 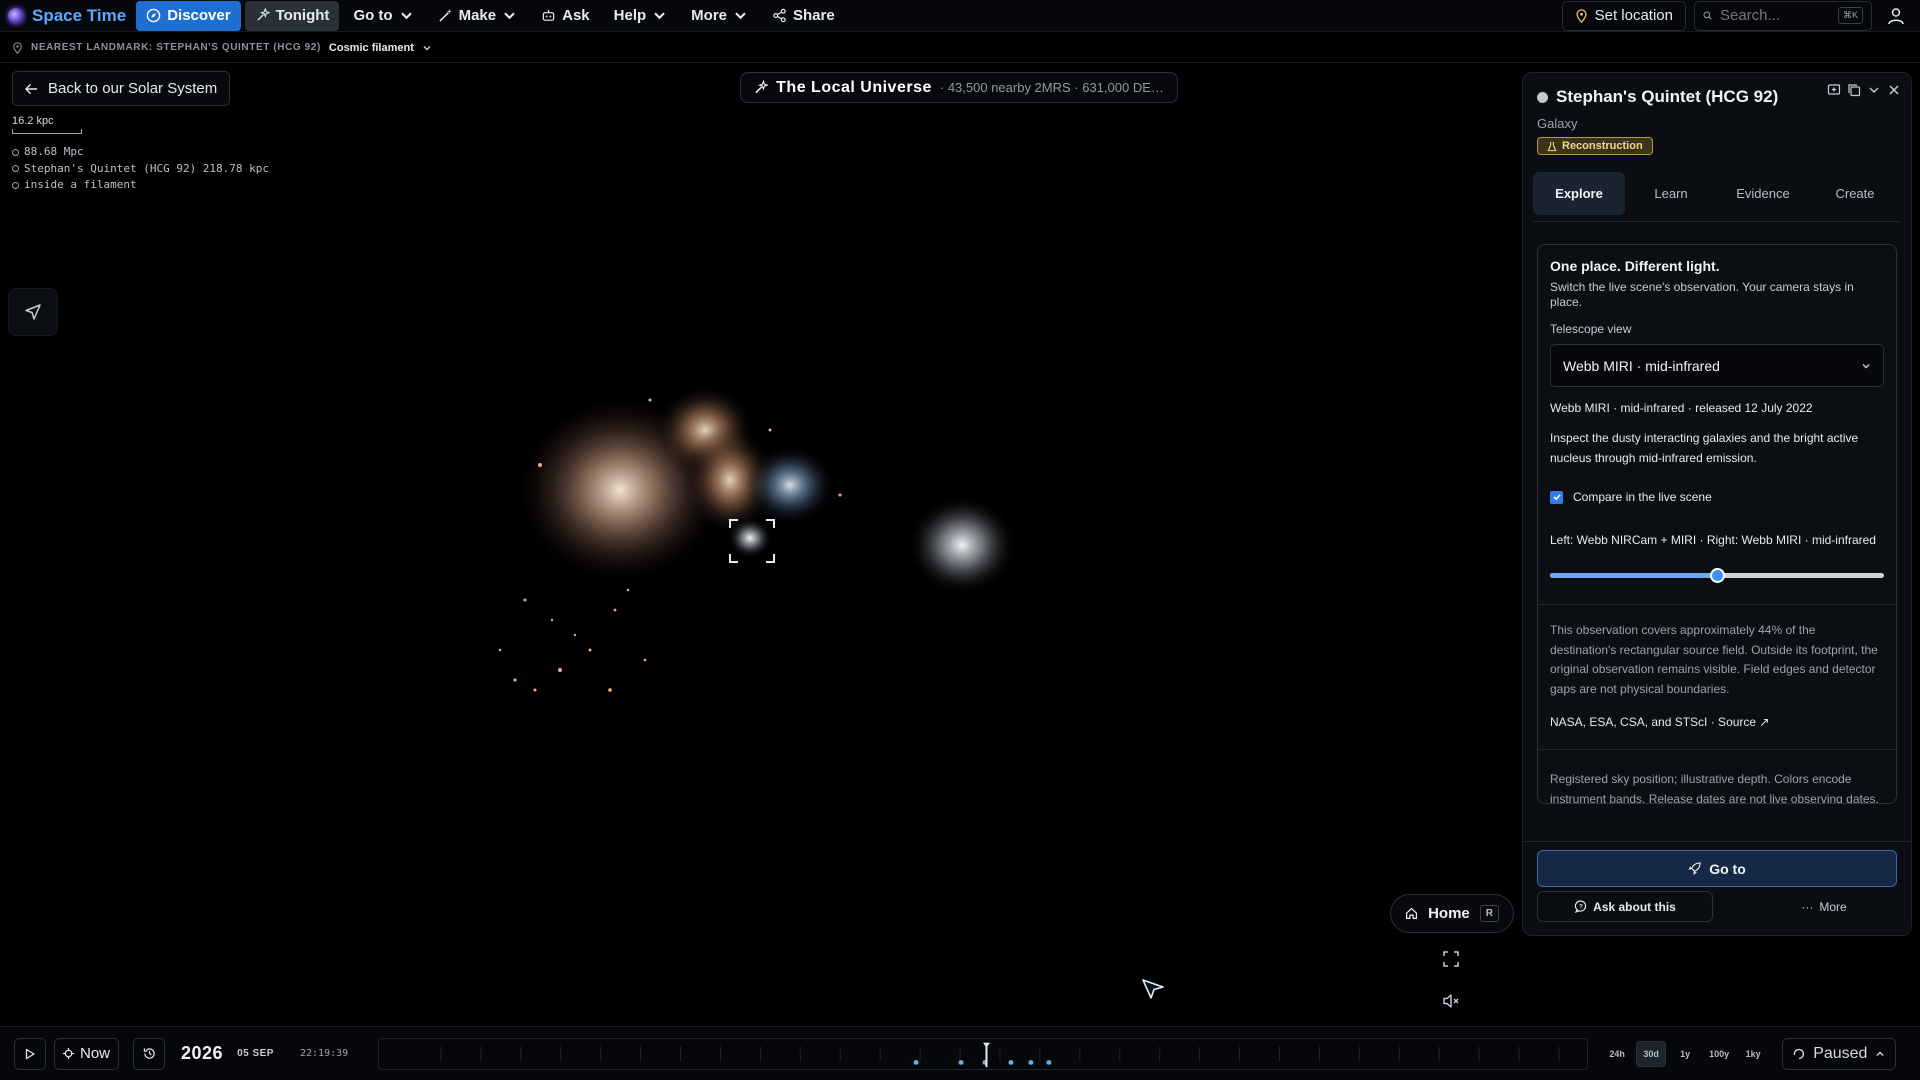 I want to click on sparkle-icon, so click(x=263, y=14).